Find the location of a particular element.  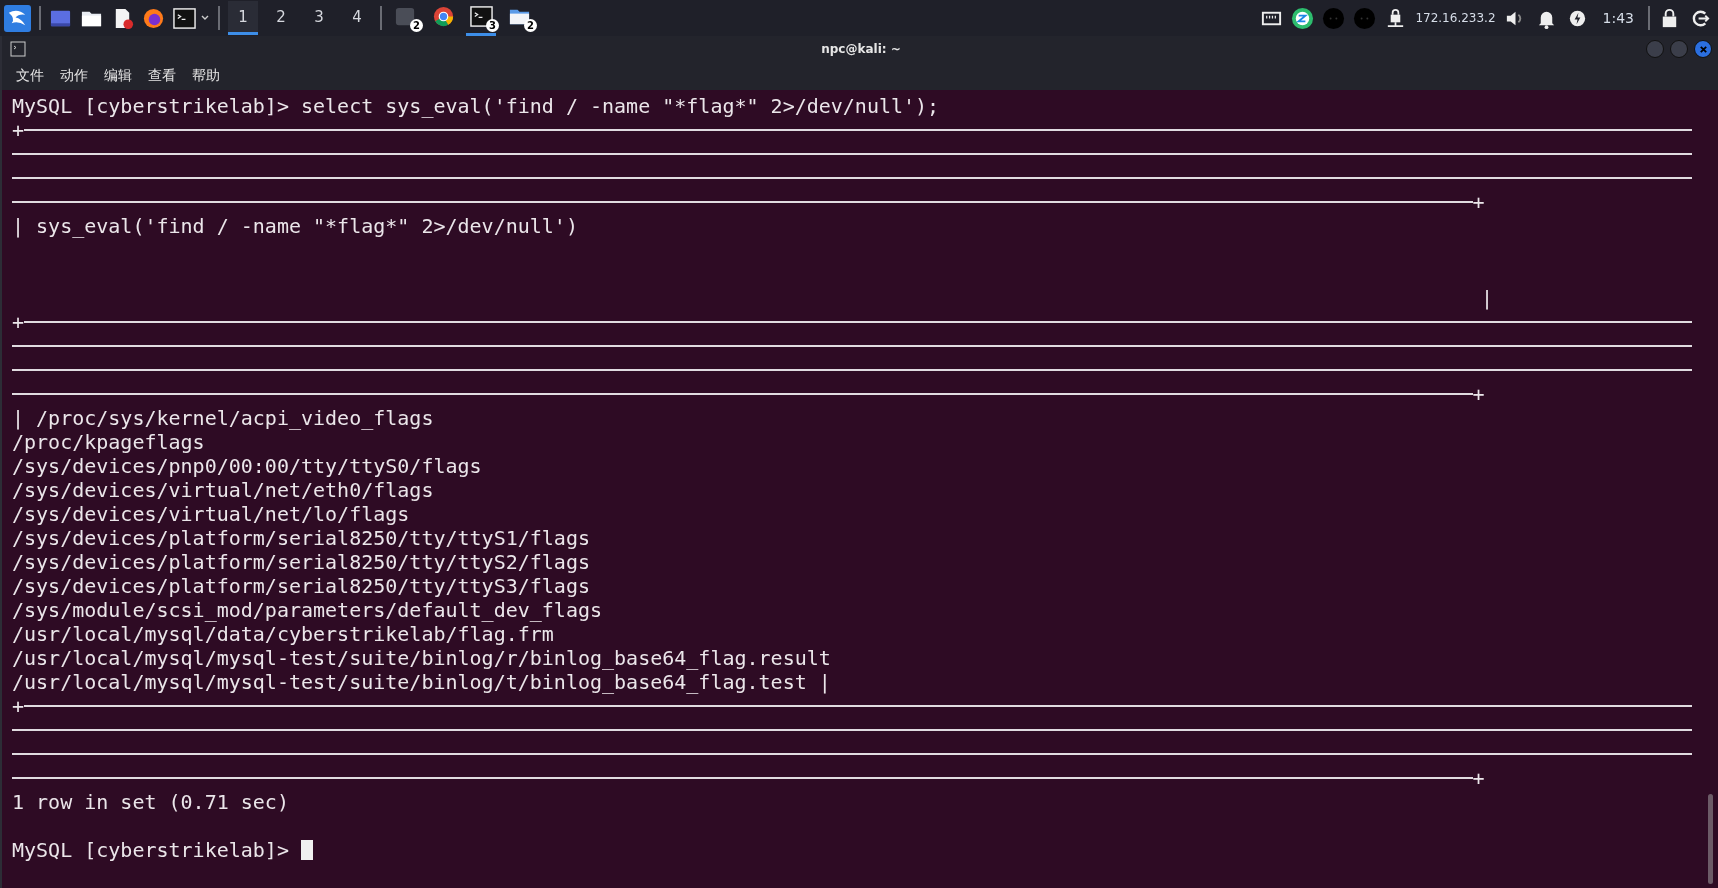

app-icon is located at coordinates (405, 16).